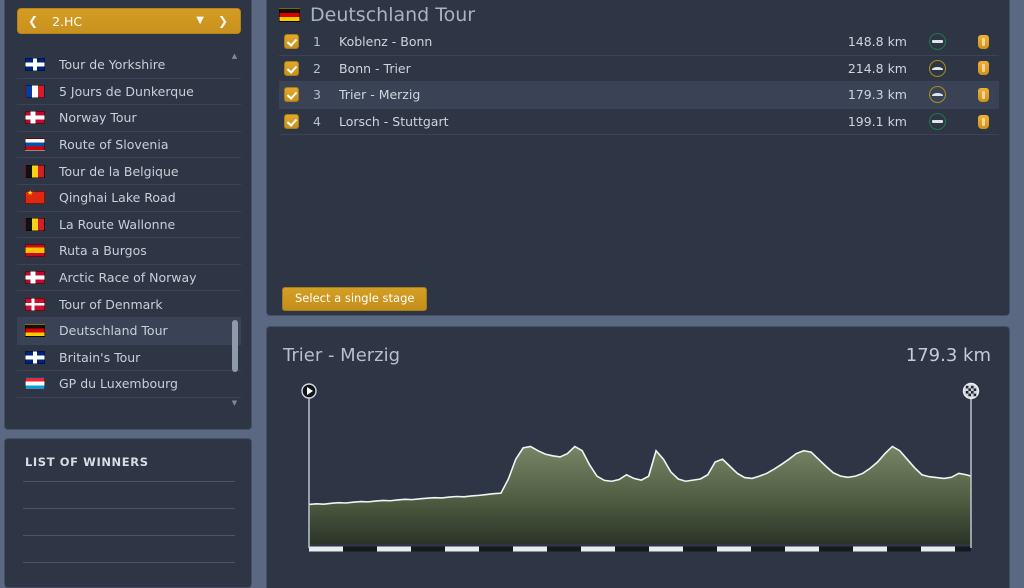 The width and height of the screenshot is (1024, 588). I want to click on race-name: Ruta a Burgos, so click(103, 251).